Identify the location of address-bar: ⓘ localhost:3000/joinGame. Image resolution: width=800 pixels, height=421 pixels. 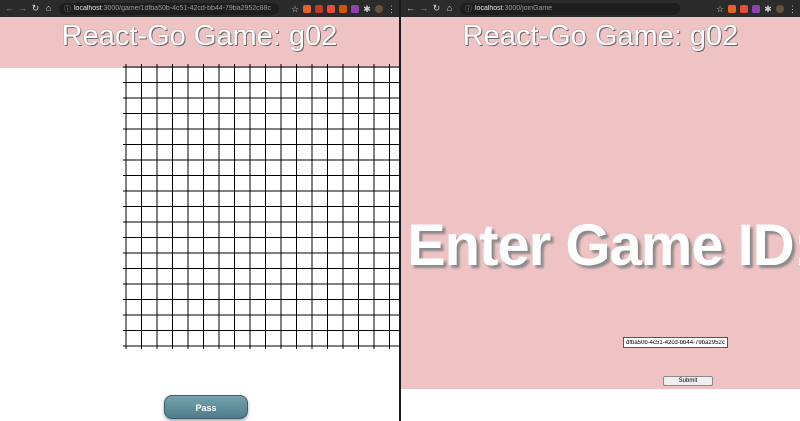
(570, 8).